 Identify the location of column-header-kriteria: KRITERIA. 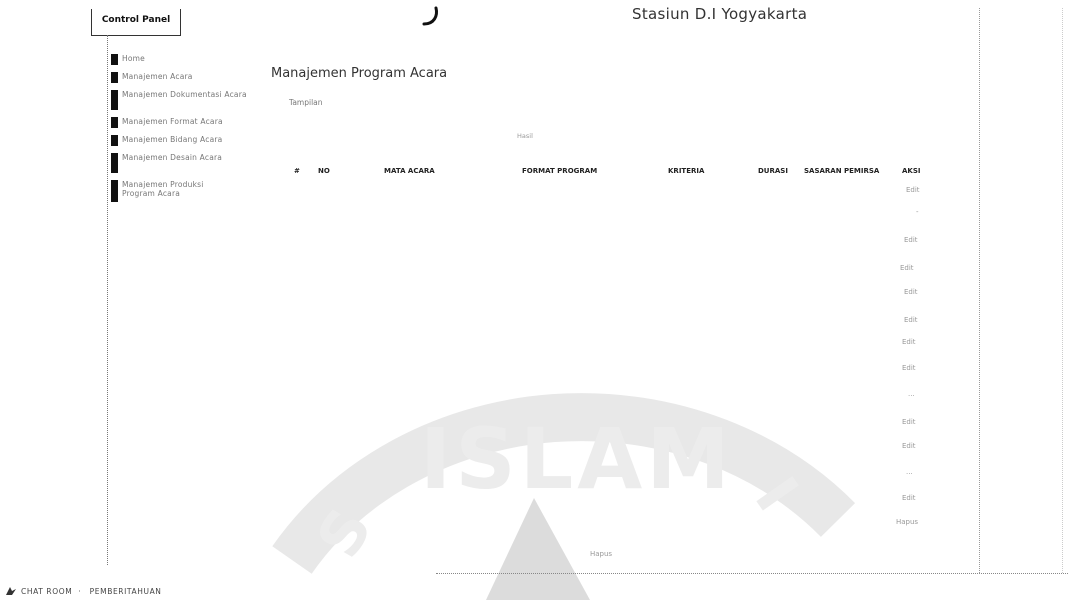
(686, 171).